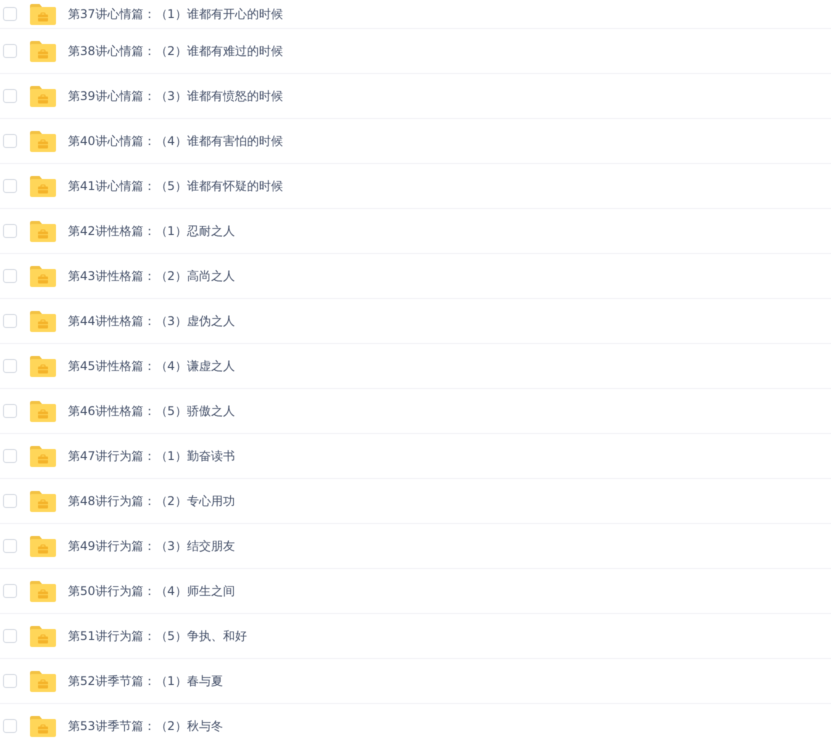 This screenshot has width=831, height=748. Describe the element at coordinates (151, 231) in the screenshot. I see `folder-name: 第42讲性格篇：（1）忍耐之人` at that location.